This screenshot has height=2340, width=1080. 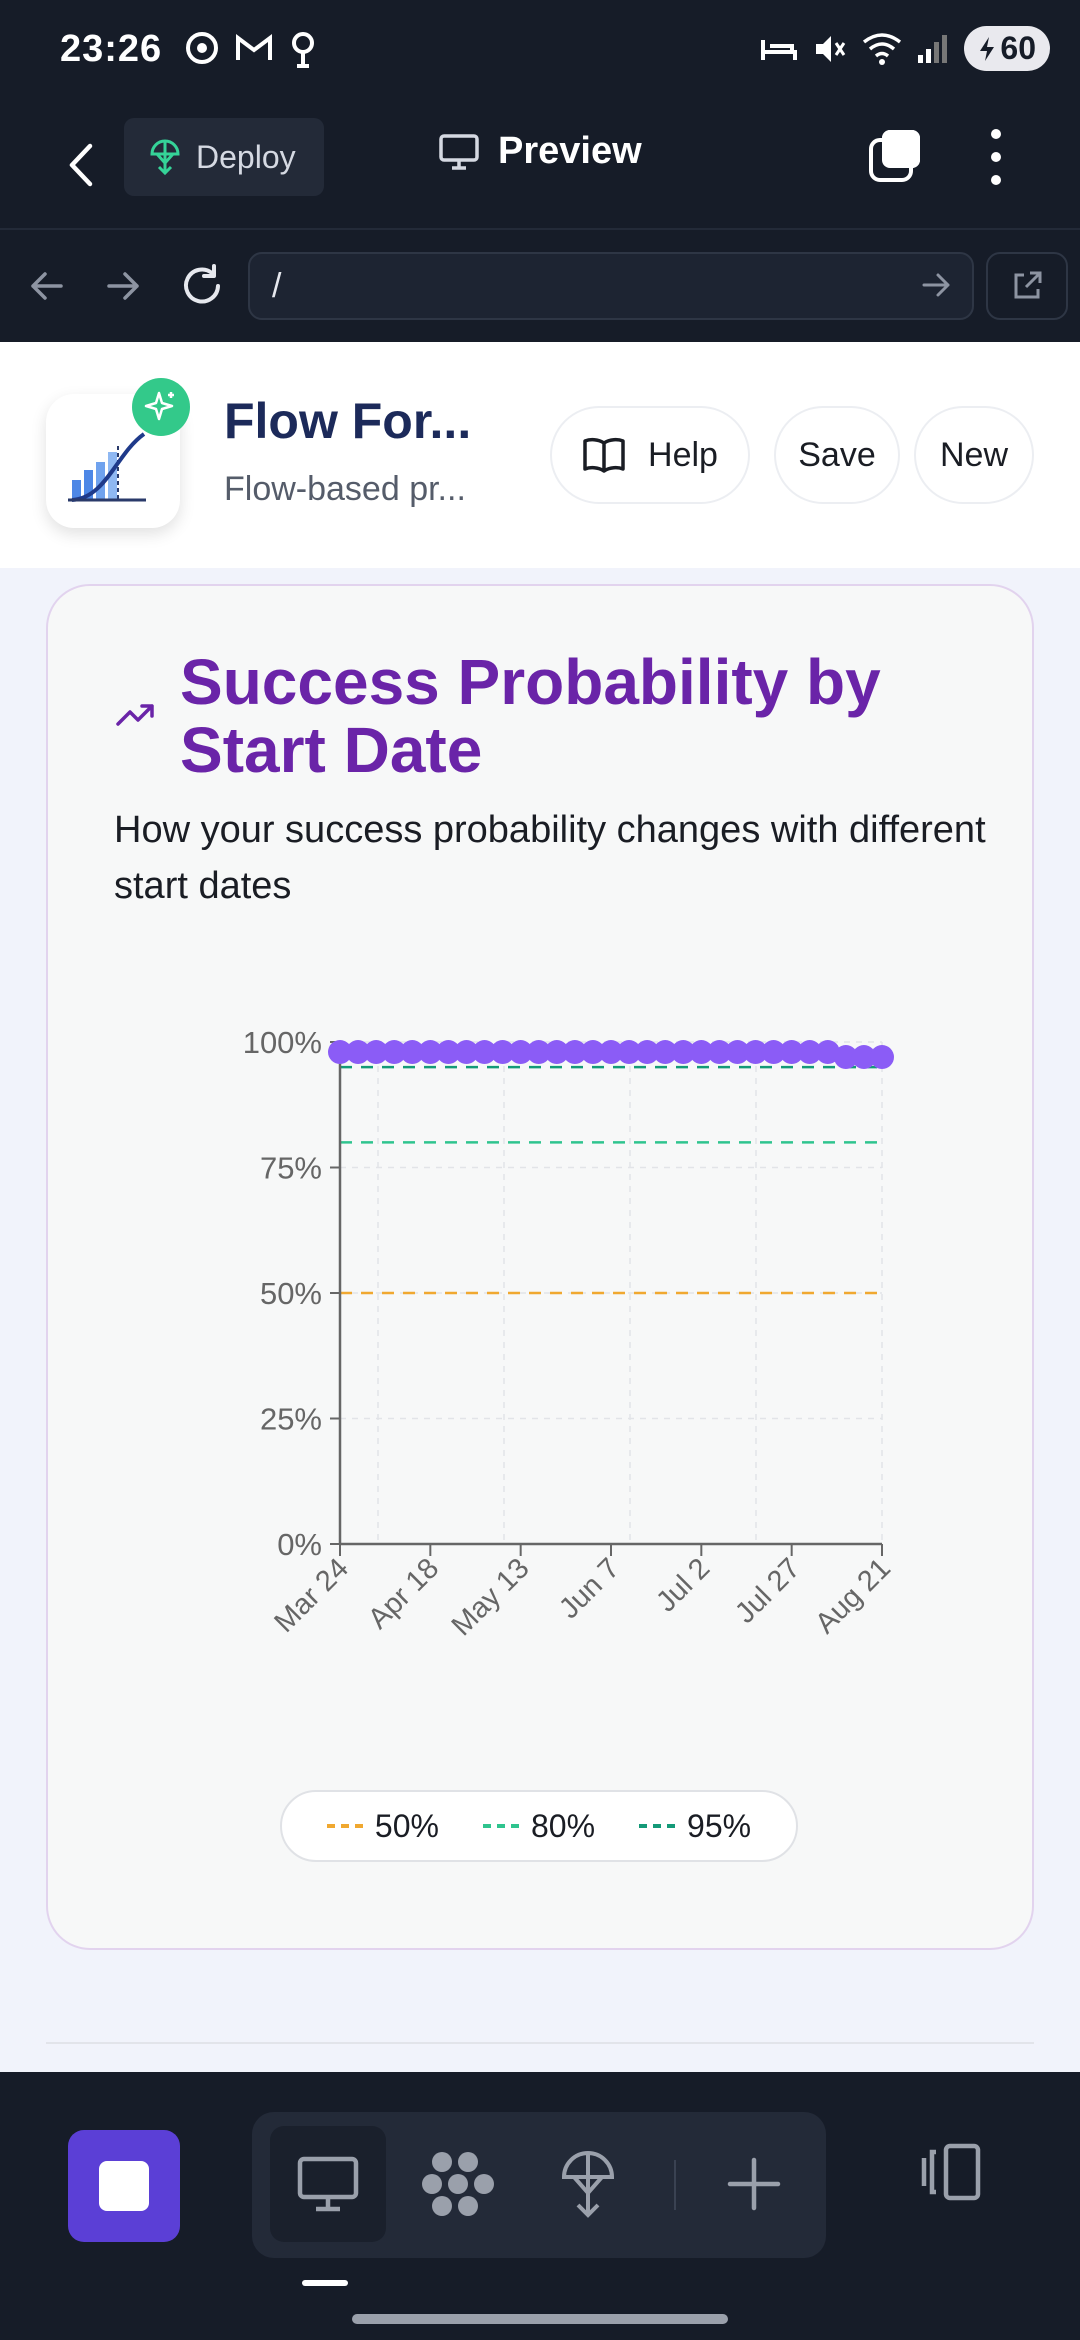 I want to click on new-label: New, so click(x=974, y=454).